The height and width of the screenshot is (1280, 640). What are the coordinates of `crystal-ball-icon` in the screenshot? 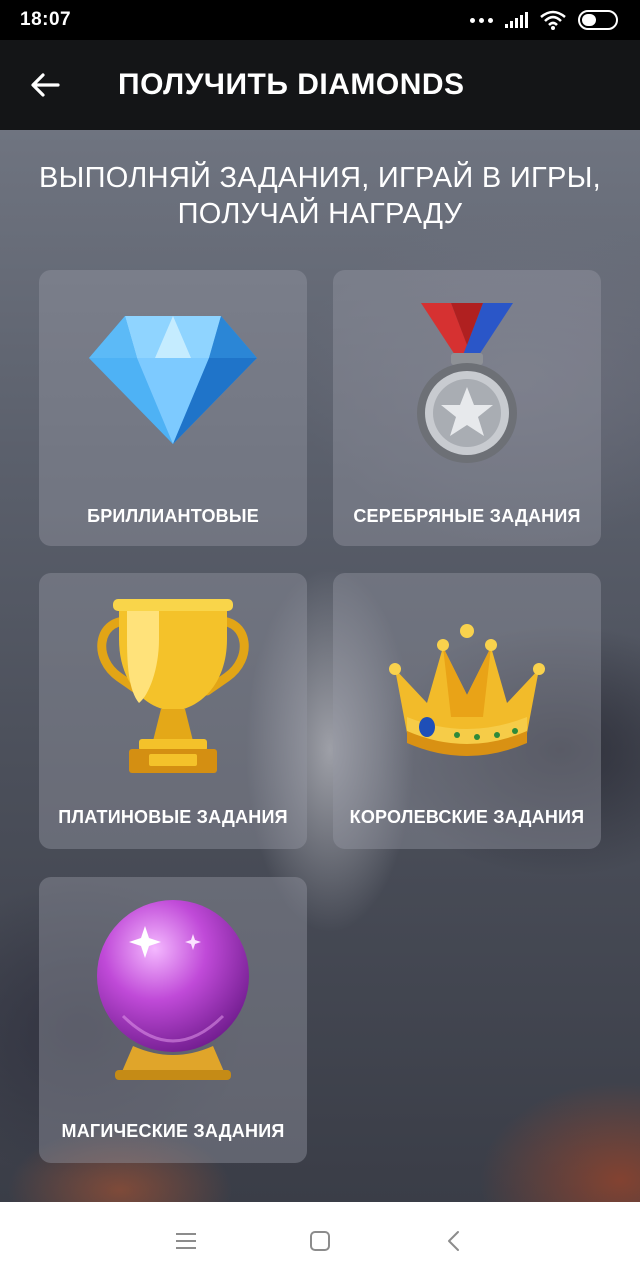 It's located at (173, 989).